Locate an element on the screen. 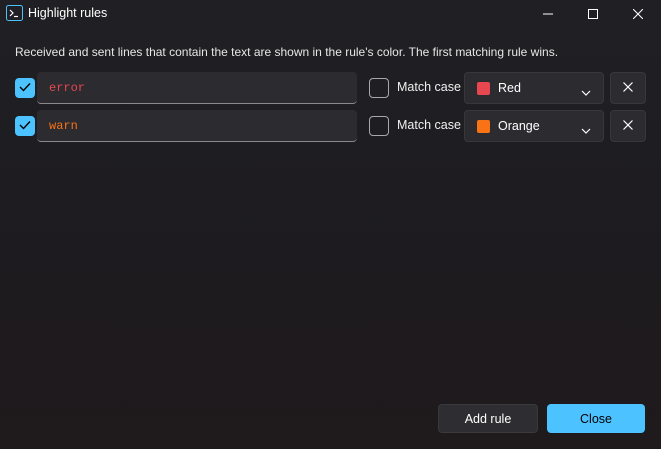  rule-pattern-input: warn is located at coordinates (197, 126).